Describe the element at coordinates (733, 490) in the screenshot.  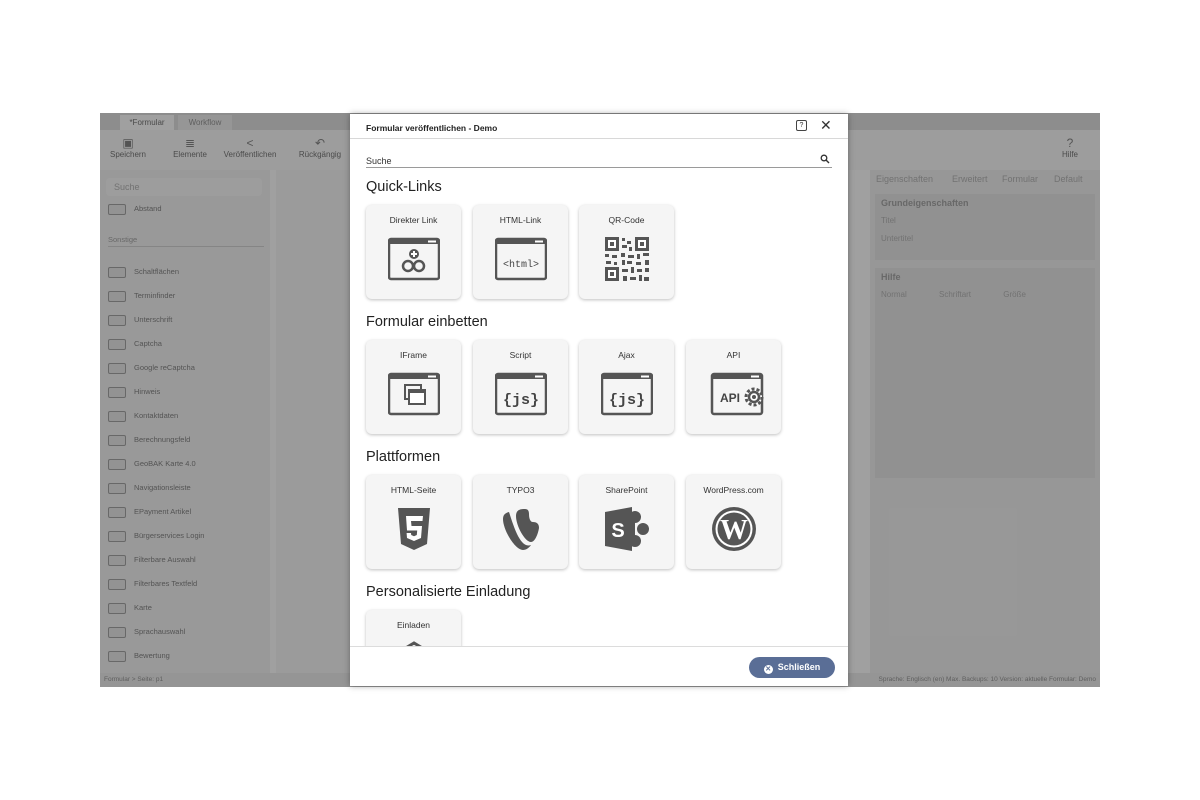
I see `card-label: WordPress.com` at that location.